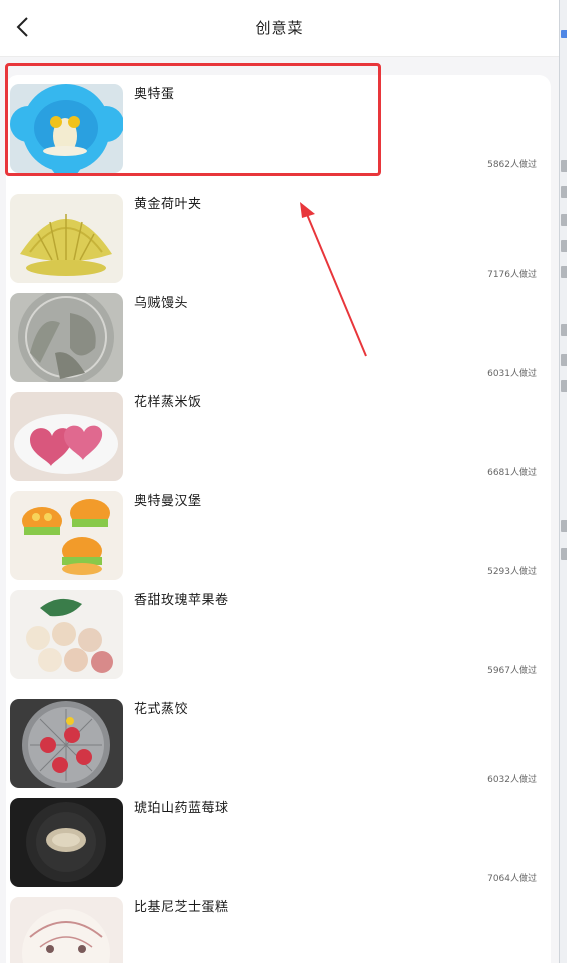 This screenshot has height=963, width=567. I want to click on recipe-item: 香甜玫瑰苹果卷 5967人做过, so click(279, 635).